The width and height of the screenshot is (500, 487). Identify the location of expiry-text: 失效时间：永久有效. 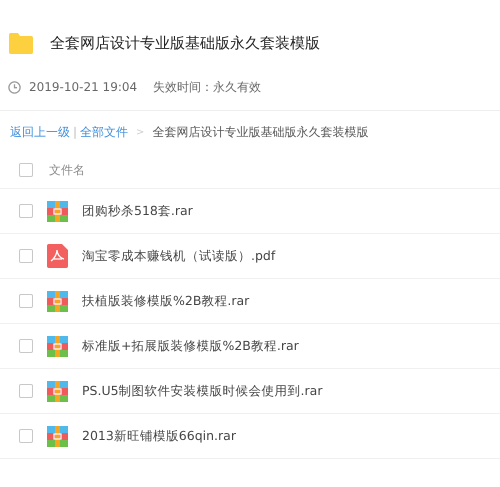
(207, 87).